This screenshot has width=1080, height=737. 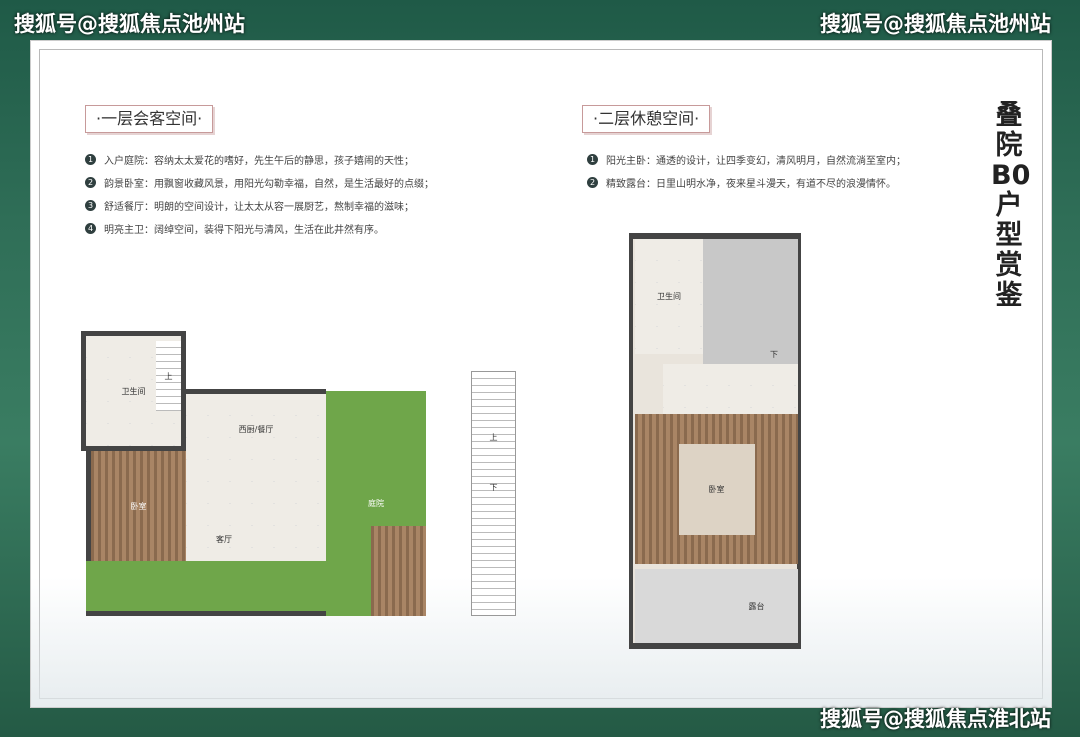 I want to click on terrace: 露台, so click(x=716, y=606).